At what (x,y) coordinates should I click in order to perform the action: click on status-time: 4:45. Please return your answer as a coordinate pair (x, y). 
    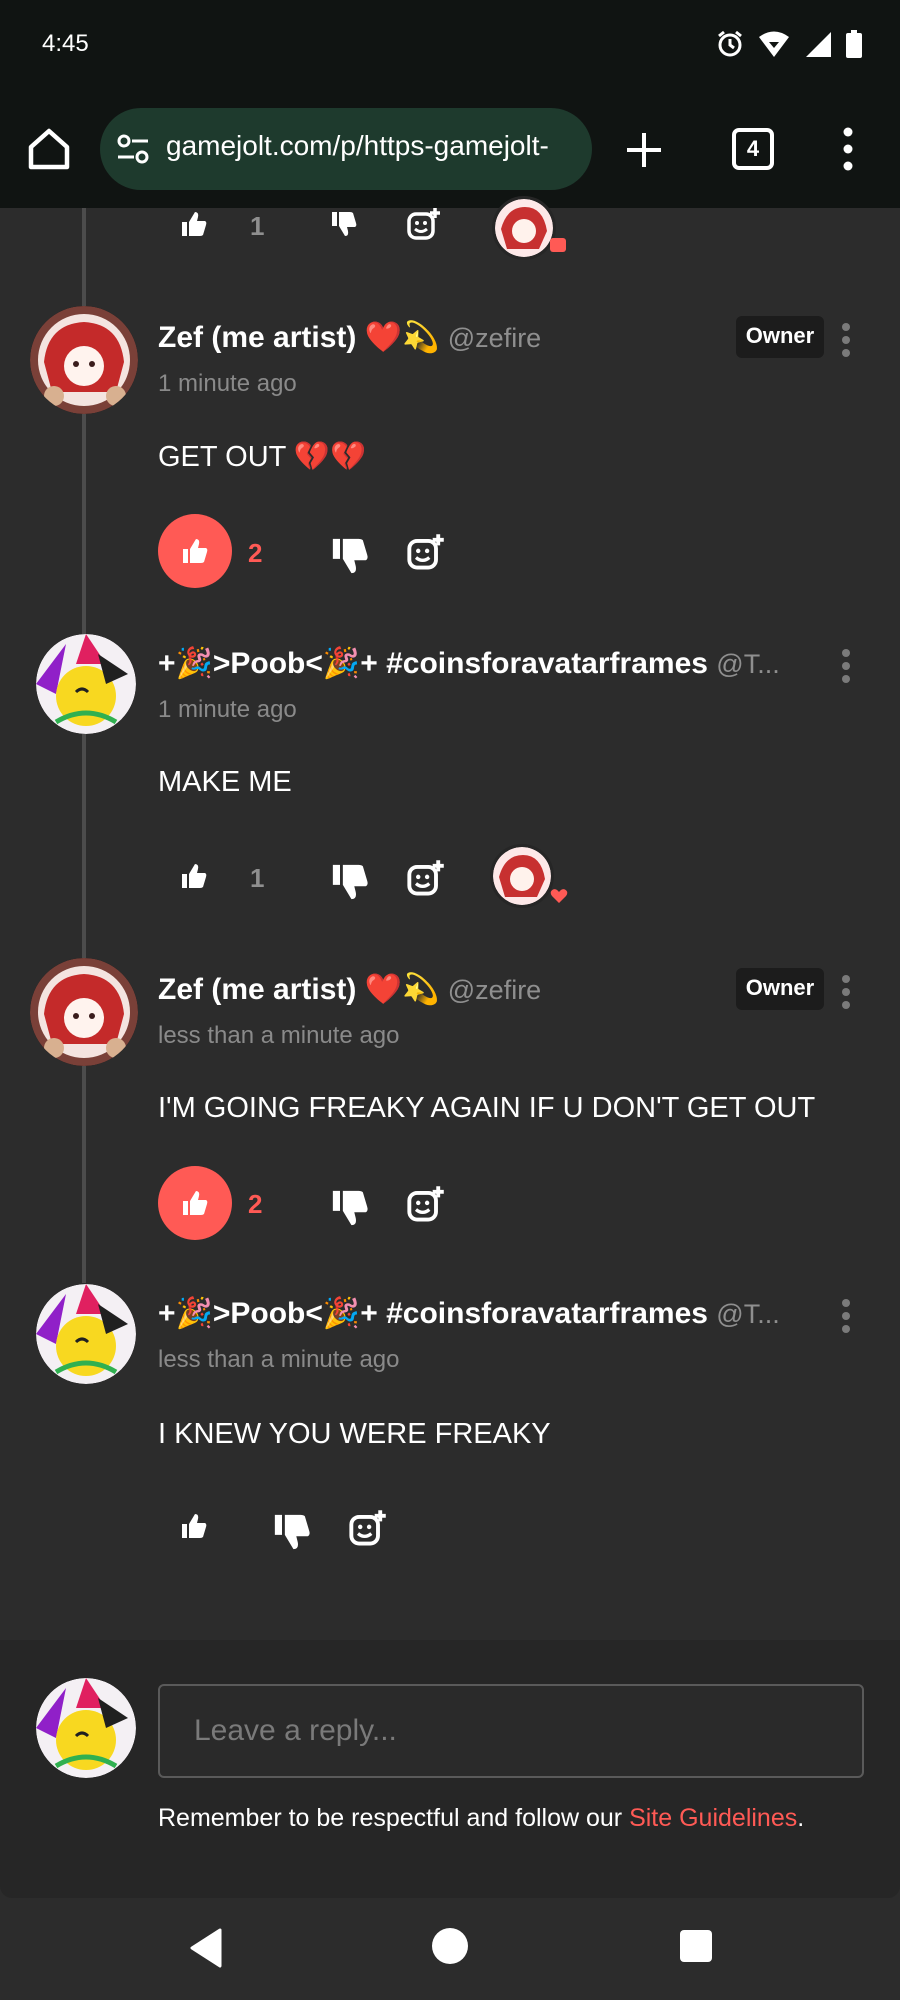
    Looking at the image, I should click on (65, 43).